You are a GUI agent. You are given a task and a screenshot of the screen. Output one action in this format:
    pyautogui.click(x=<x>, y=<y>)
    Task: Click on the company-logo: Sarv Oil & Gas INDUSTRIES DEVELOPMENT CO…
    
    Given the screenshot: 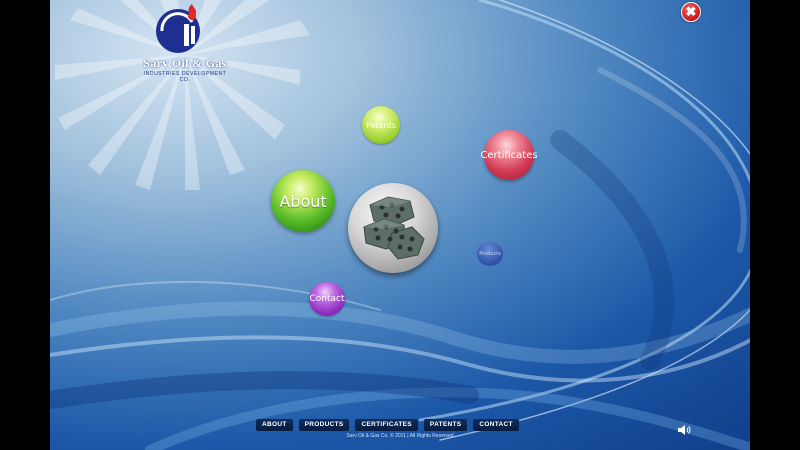 What is the action you would take?
    pyautogui.click(x=185, y=43)
    